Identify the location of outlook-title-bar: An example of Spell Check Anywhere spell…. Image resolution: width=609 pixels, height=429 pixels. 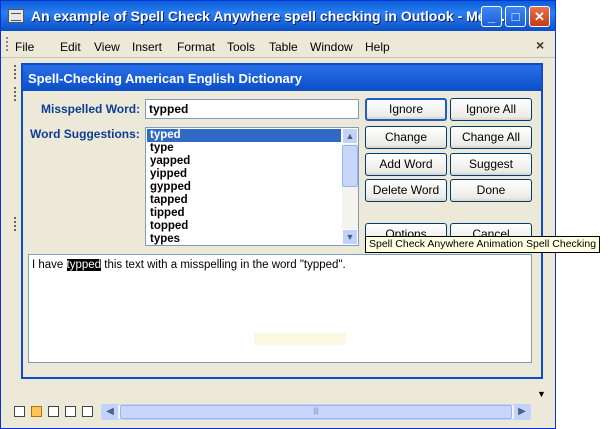
(278, 16).